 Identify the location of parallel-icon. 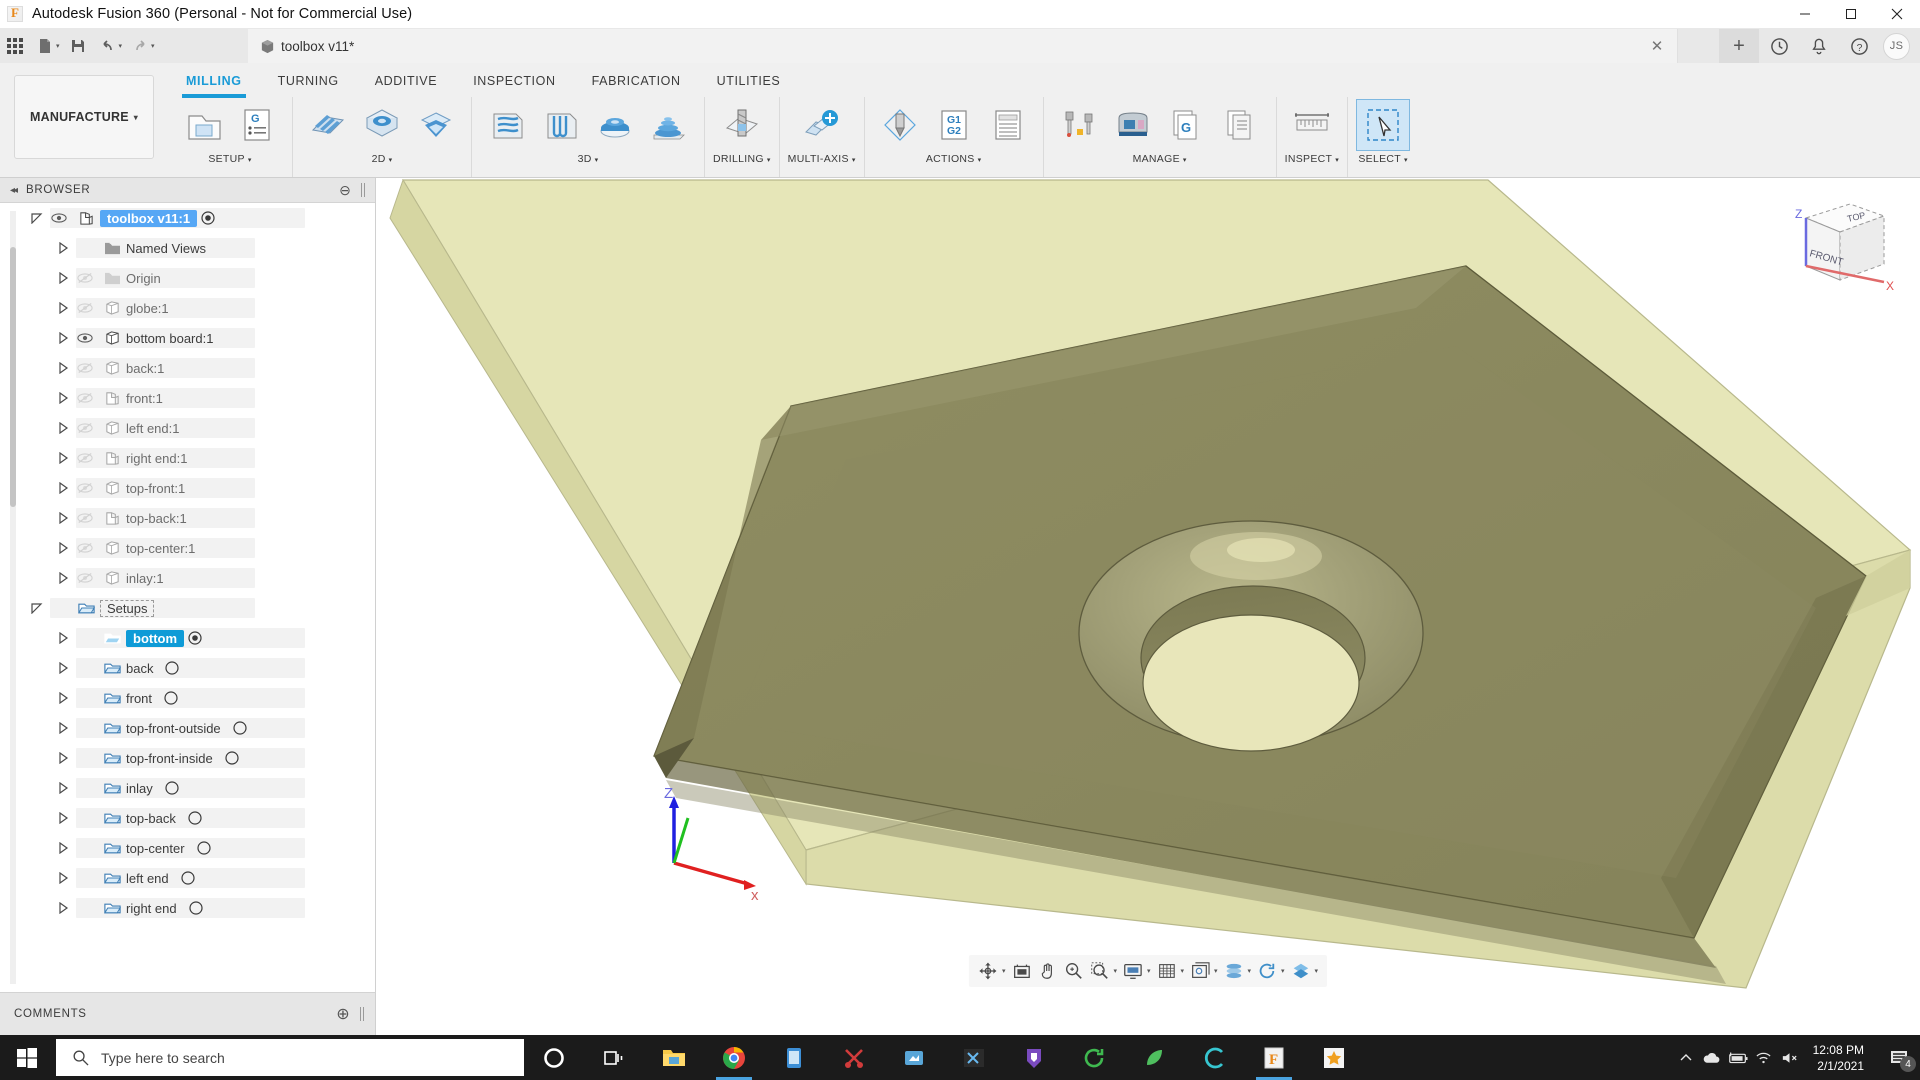
(561, 125).